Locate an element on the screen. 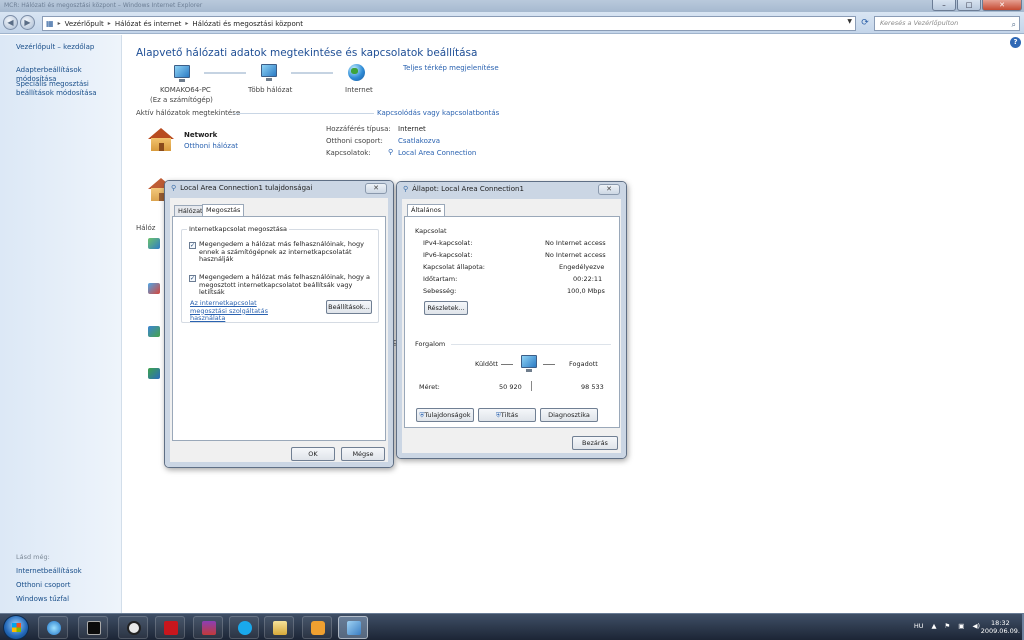  homegroup-value-link: Csatlakozva is located at coordinates (419, 141).